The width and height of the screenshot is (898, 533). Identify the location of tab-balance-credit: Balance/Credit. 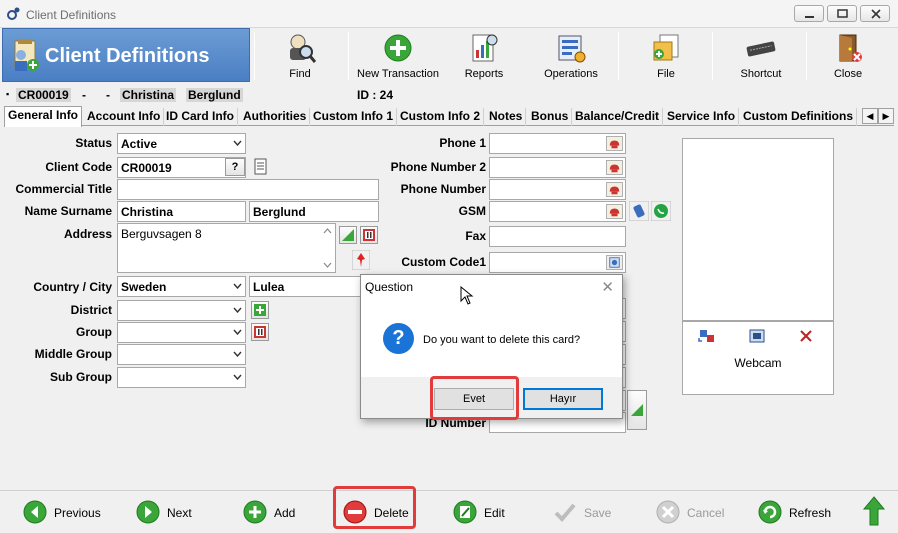
(618, 117).